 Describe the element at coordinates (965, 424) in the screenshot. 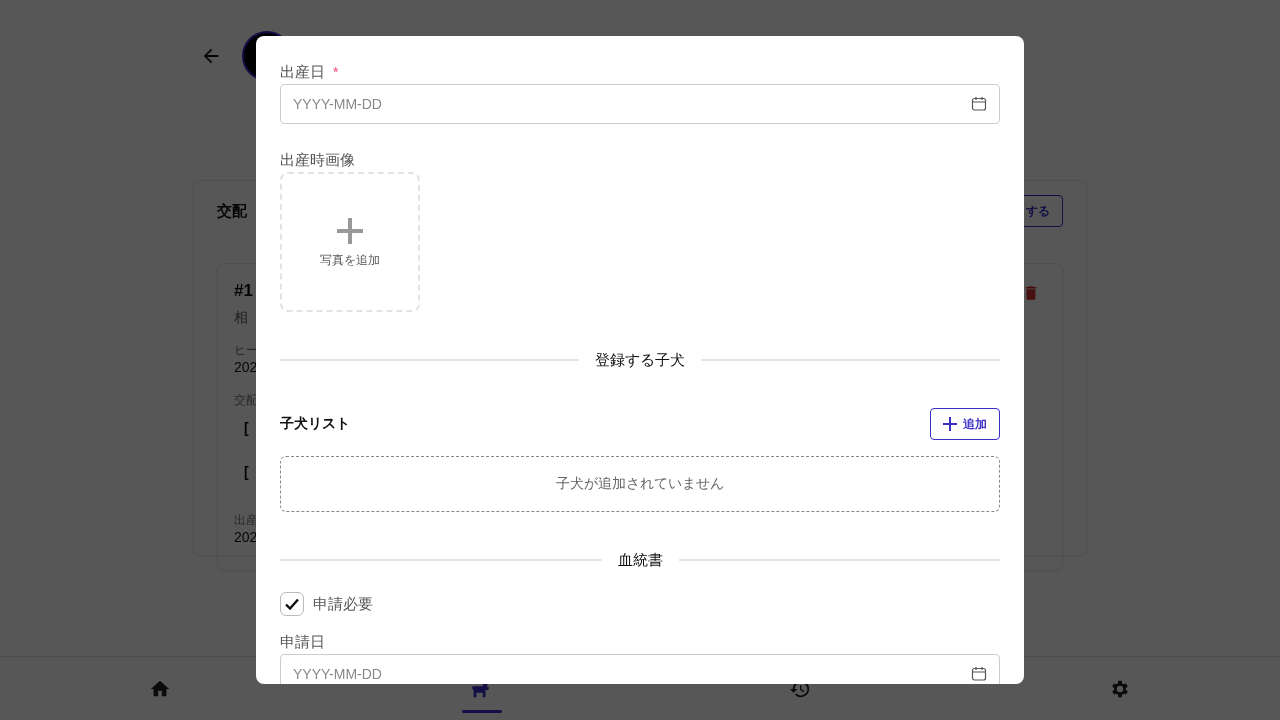

I see `add-button: 追加` at that location.